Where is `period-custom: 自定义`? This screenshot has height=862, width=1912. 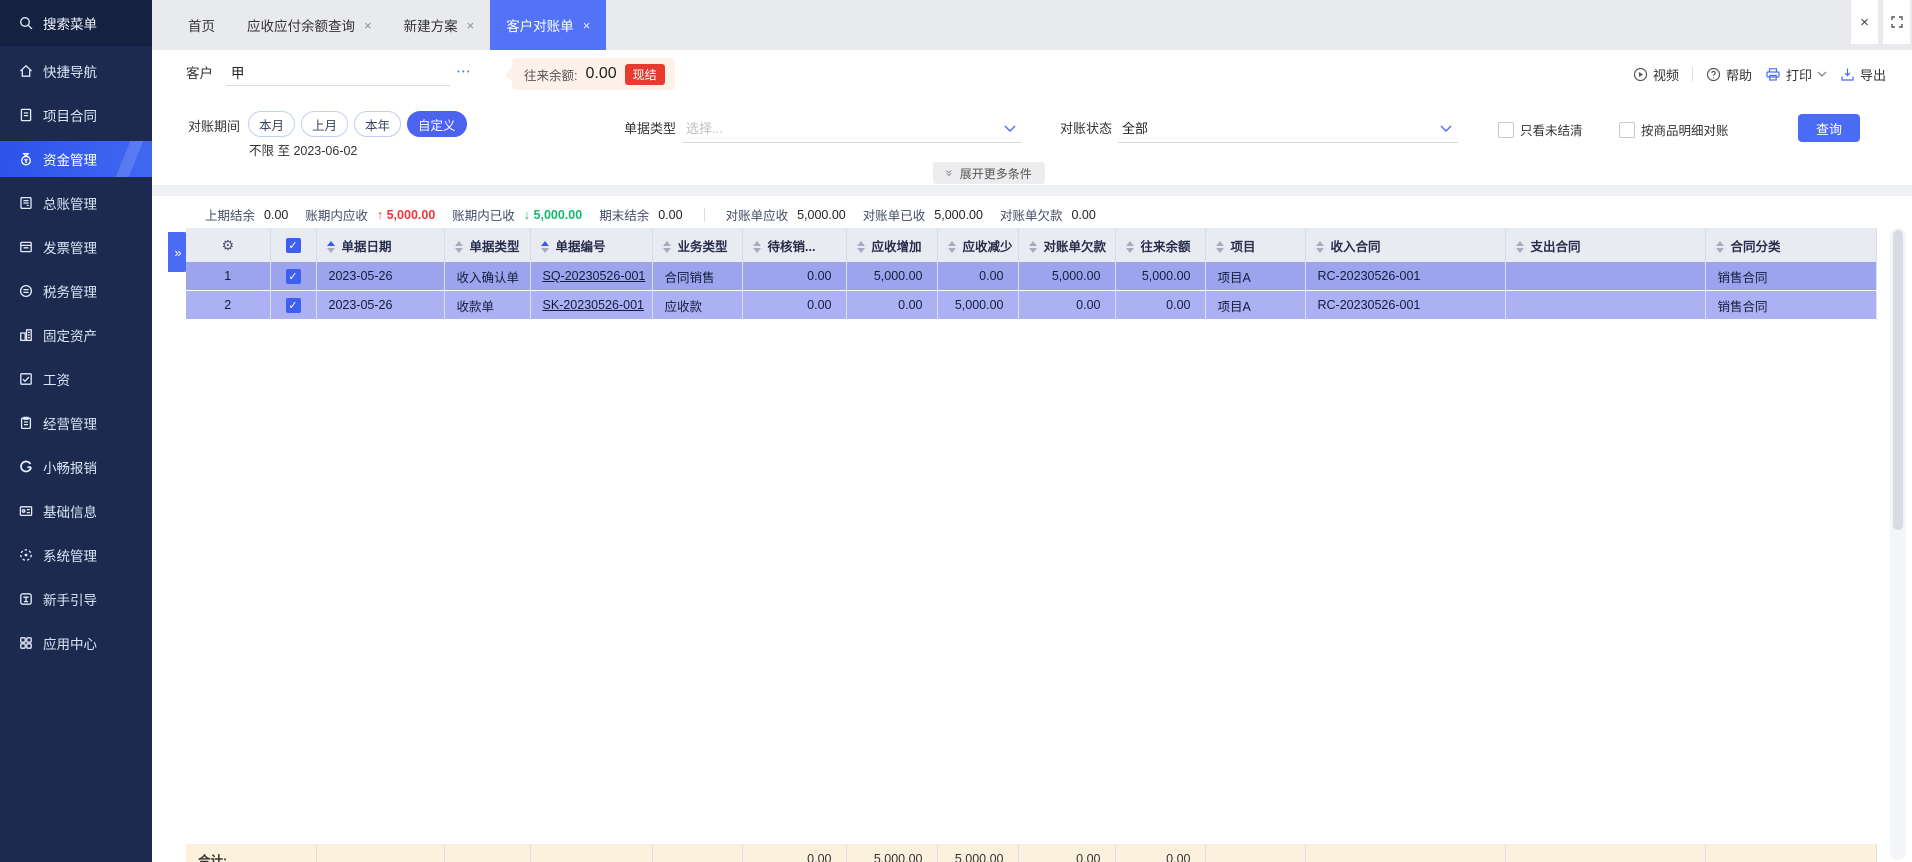
period-custom: 自定义 is located at coordinates (437, 124).